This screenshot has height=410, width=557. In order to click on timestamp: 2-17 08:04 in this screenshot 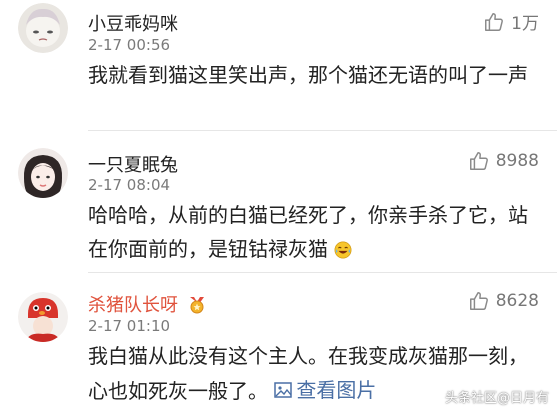, I will do `click(129, 185)`.